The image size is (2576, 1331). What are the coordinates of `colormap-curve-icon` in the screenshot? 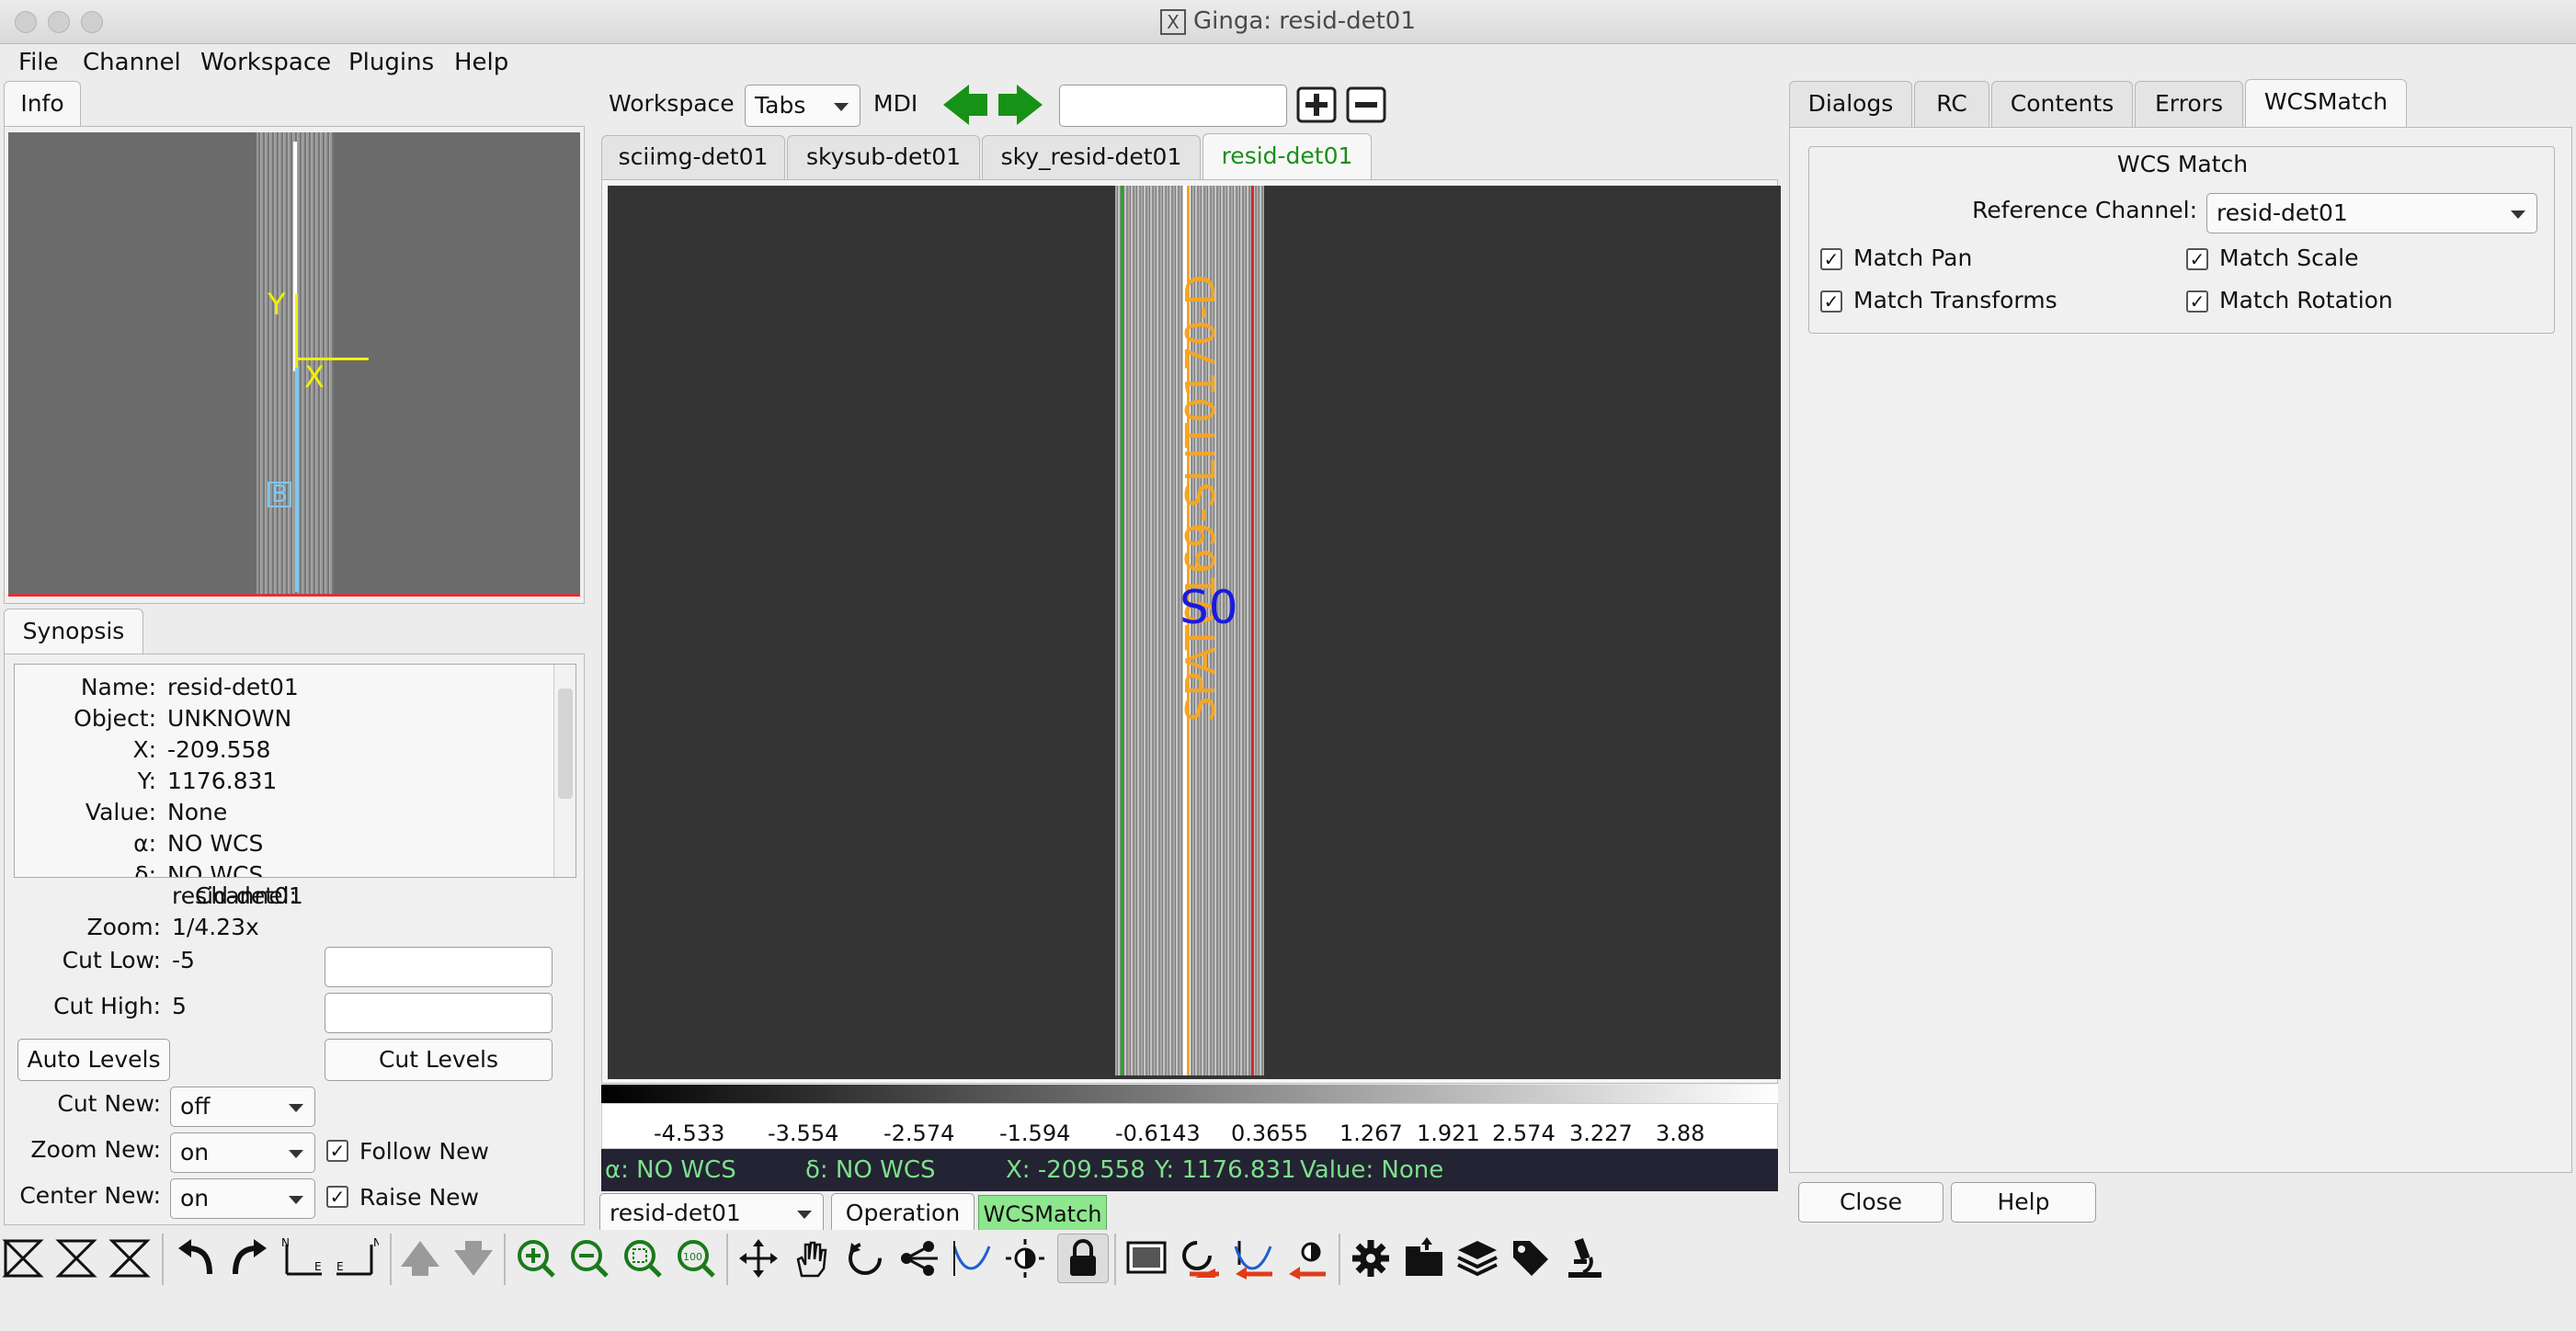 It's located at (972, 1258).